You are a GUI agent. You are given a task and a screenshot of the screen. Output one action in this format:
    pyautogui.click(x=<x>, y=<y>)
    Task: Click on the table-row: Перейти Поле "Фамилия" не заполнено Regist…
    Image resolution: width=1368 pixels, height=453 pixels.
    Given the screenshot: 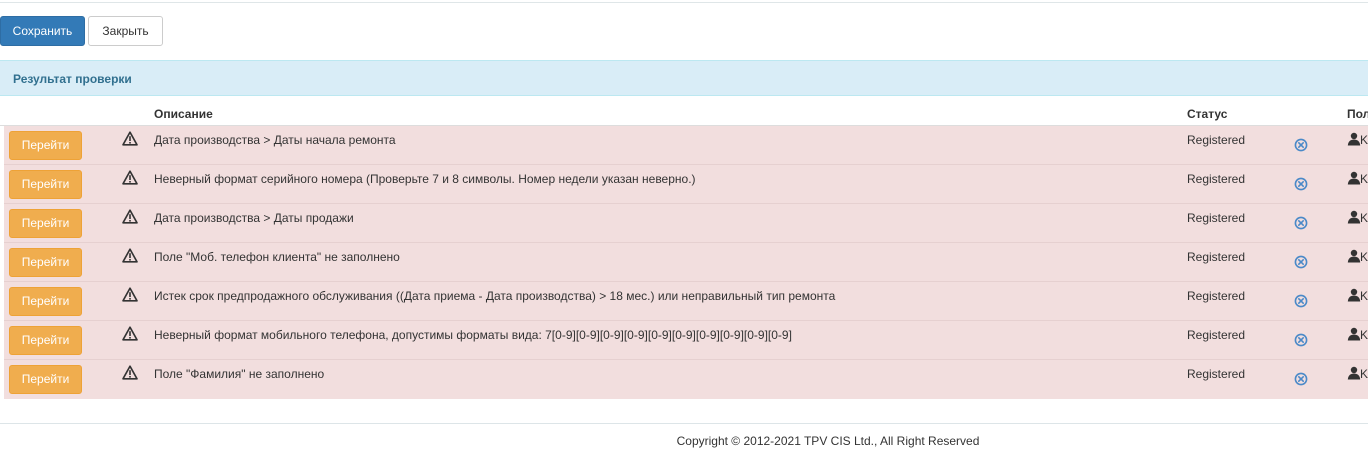 What is the action you would take?
    pyautogui.click(x=686, y=379)
    